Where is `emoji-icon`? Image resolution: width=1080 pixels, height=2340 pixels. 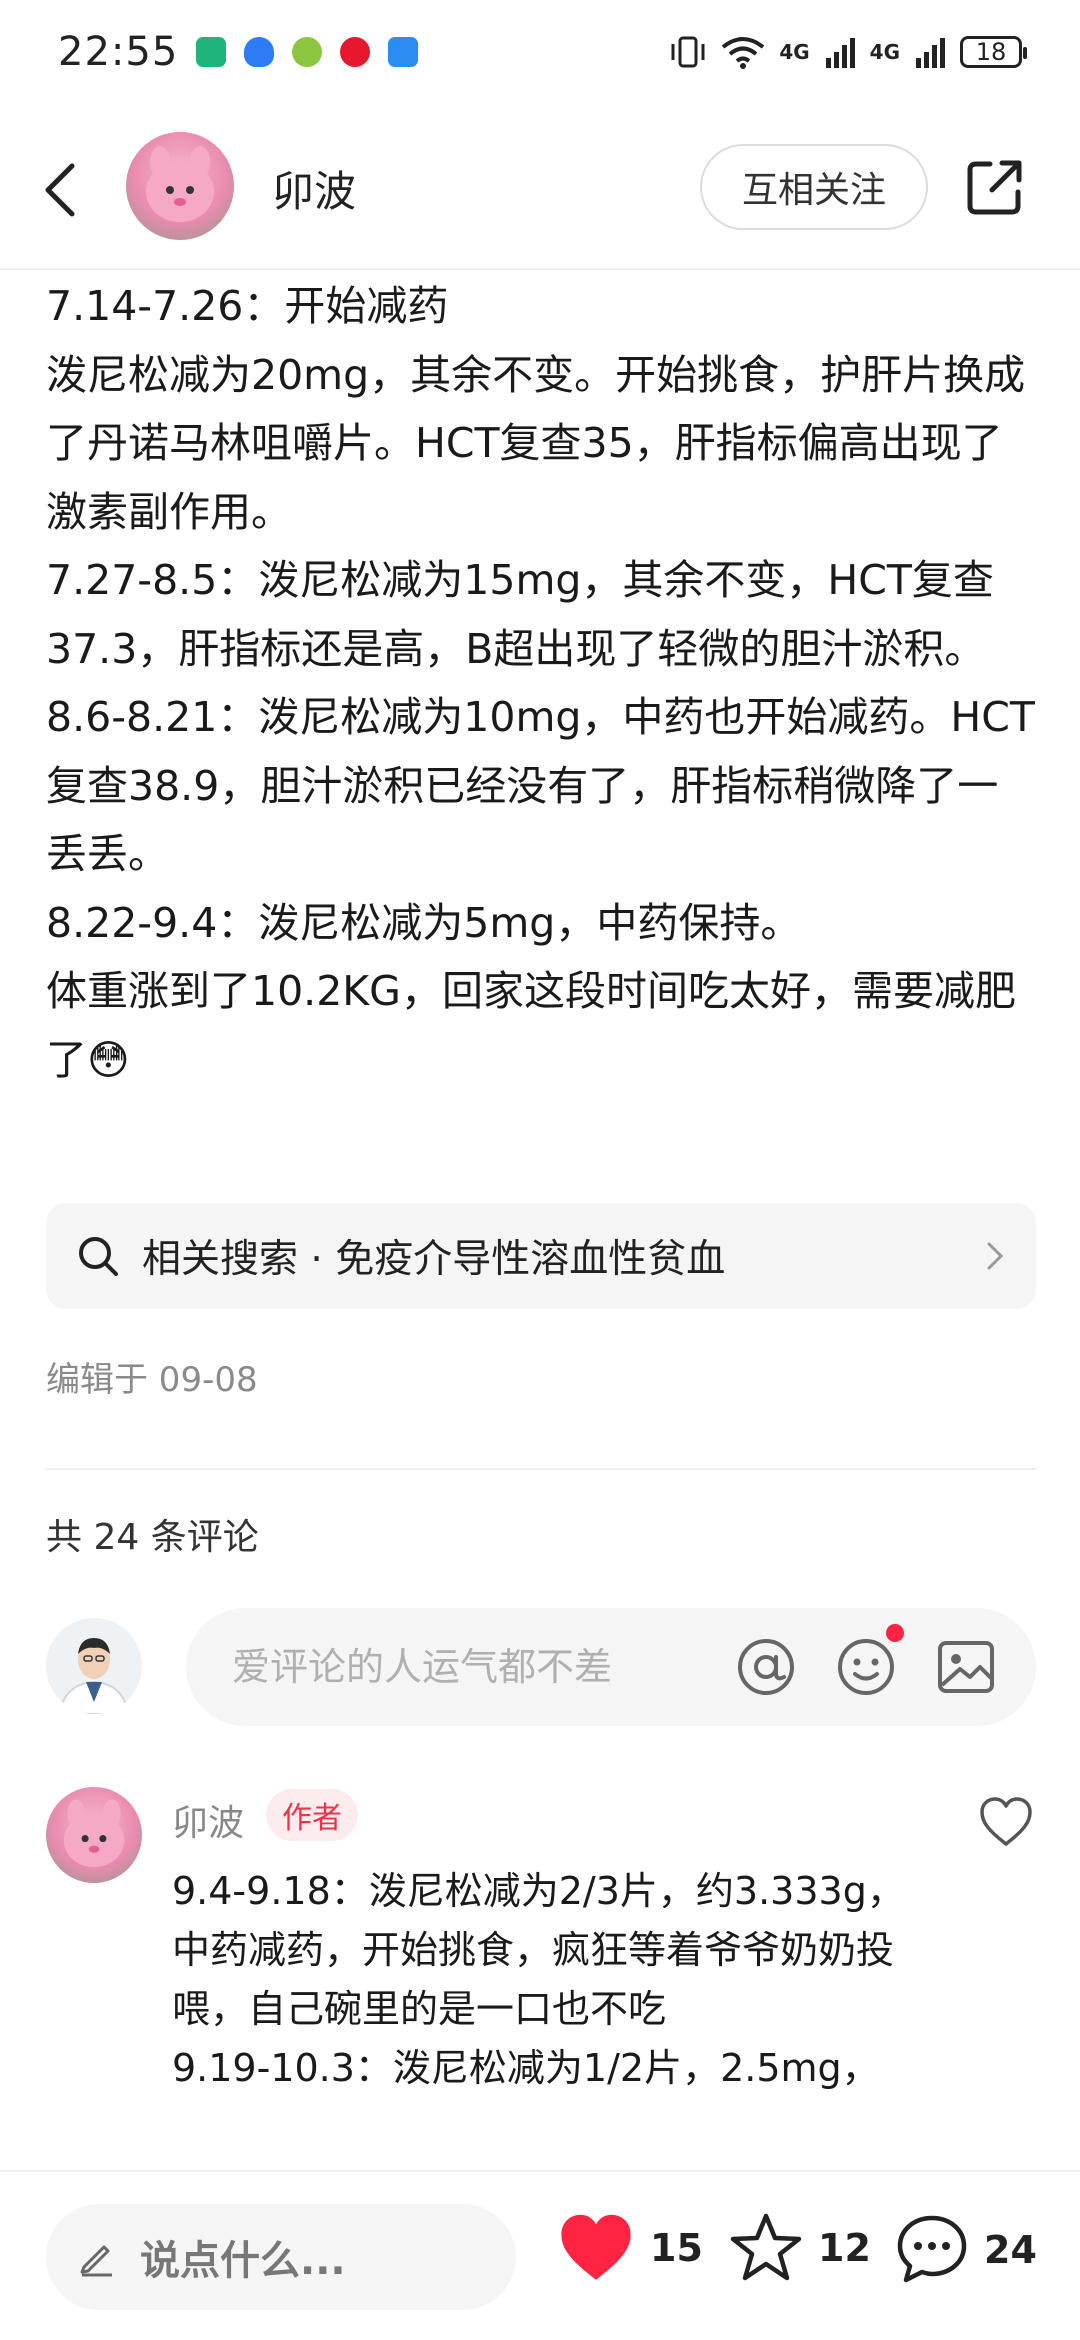
emoji-icon is located at coordinates (866, 1667).